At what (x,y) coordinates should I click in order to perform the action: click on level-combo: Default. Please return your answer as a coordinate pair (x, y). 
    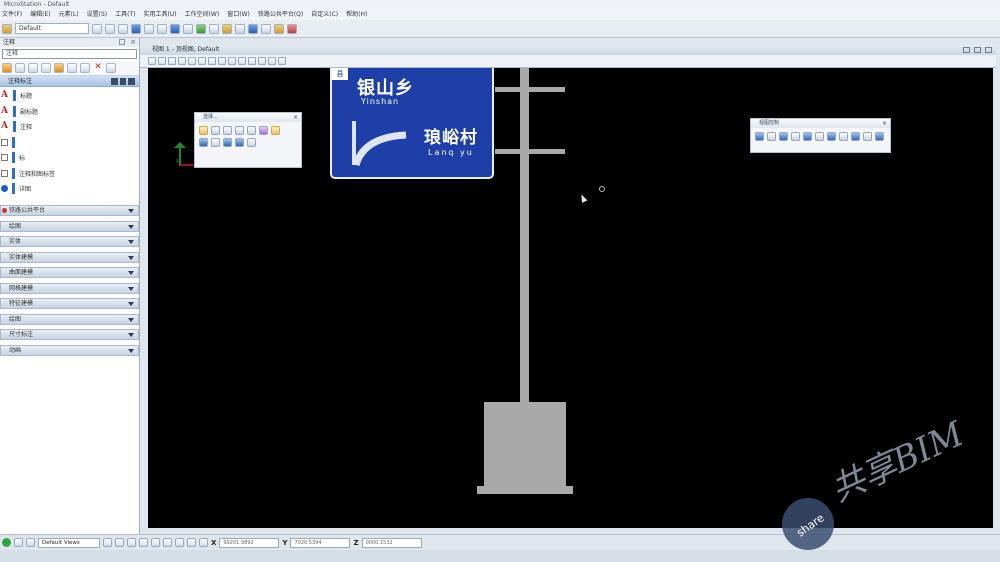
    Looking at the image, I should click on (52, 28).